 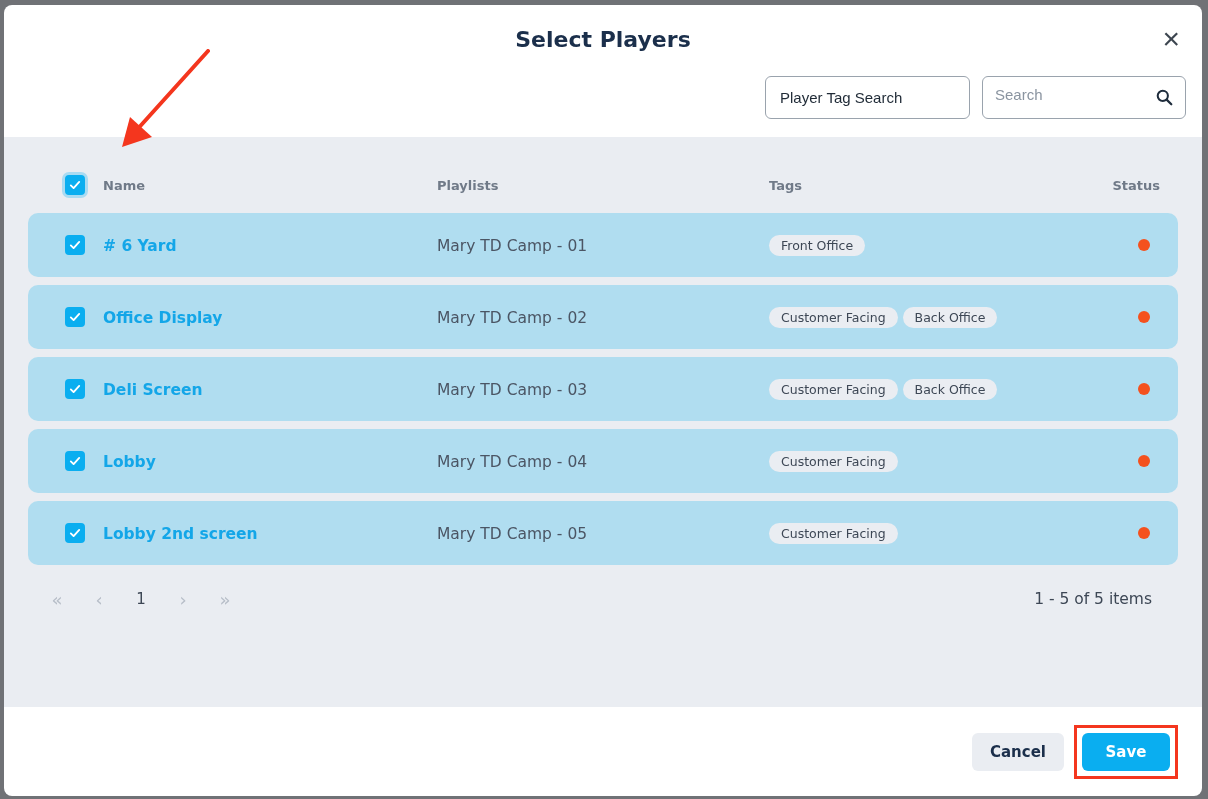 What do you see at coordinates (603, 245) in the screenshot?
I see `table-row: # 6 Yard Mary TD Camp - 01 Front Office` at bounding box center [603, 245].